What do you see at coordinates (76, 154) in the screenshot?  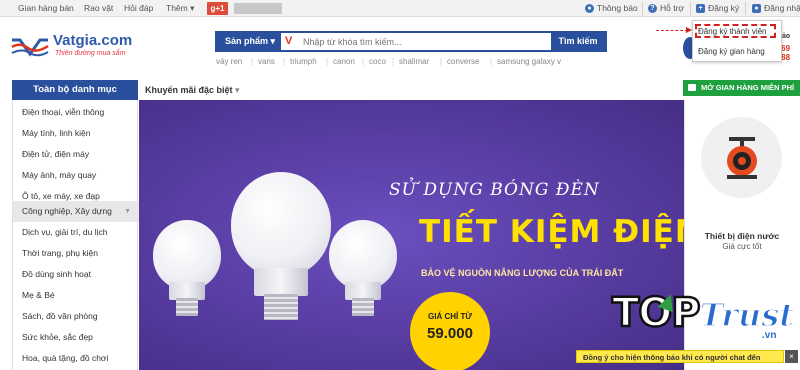 I see `sidebar-item: Điện tử, điện máy` at bounding box center [76, 154].